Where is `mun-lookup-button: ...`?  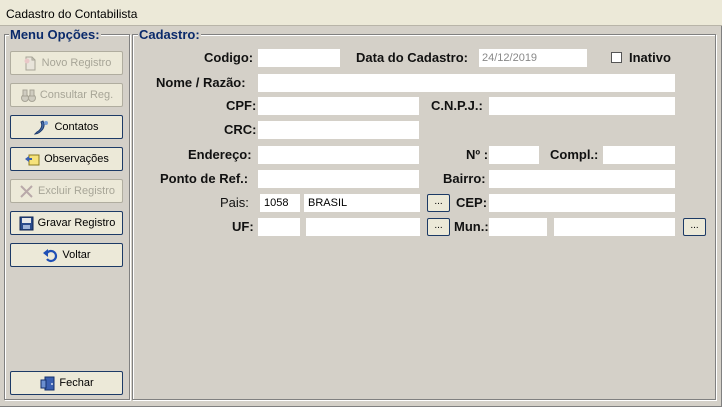
mun-lookup-button: ... is located at coordinates (694, 227).